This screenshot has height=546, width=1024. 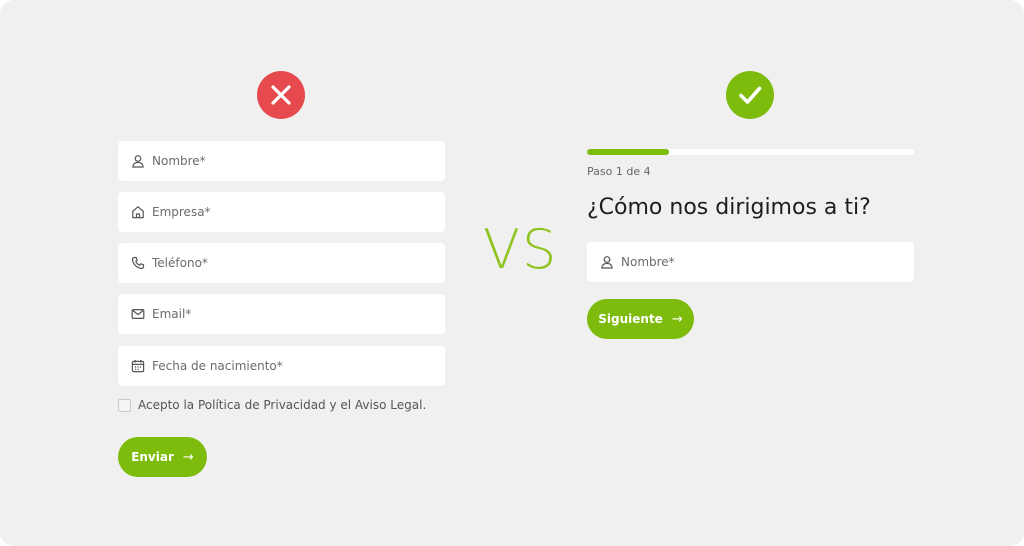 I want to click on check-icon, so click(x=750, y=95).